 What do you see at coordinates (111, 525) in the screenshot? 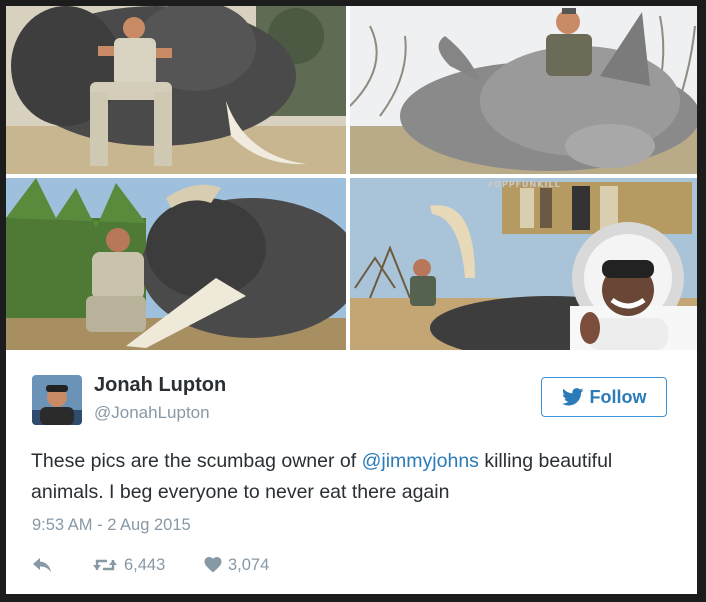
I see `timestamp: 9:53 AM - 2 Aug 2015` at bounding box center [111, 525].